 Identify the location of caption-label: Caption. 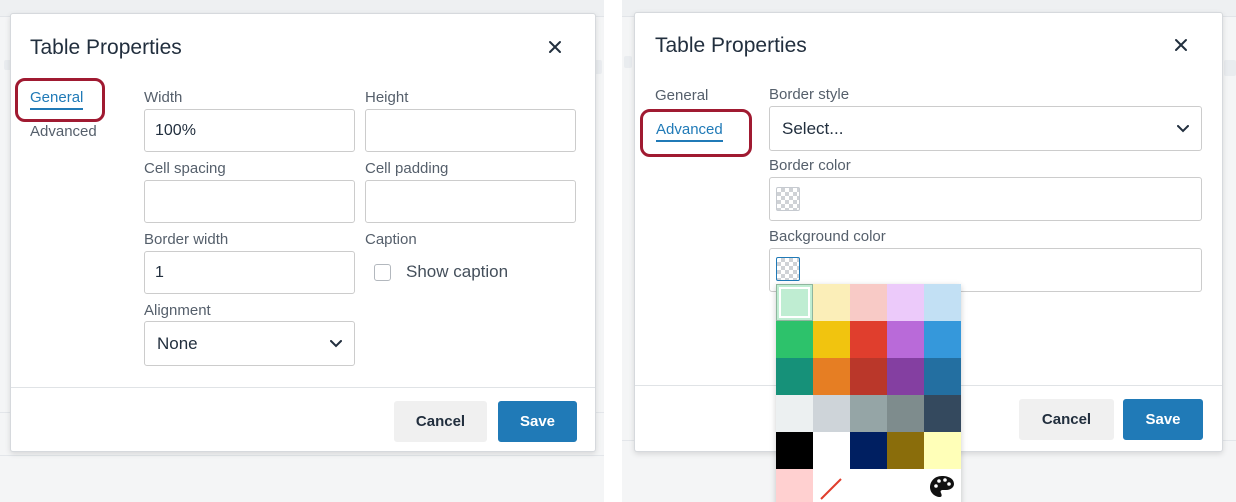
(391, 239).